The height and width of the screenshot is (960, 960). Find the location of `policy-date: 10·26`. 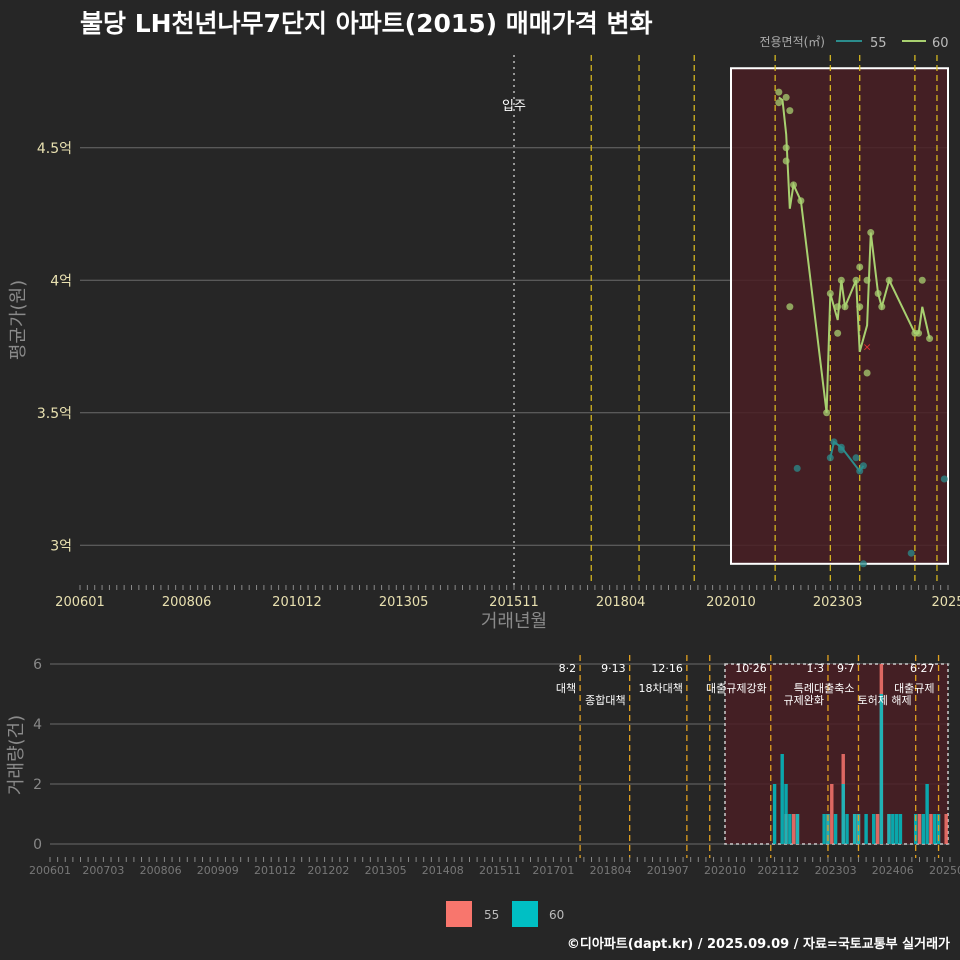

policy-date: 10·26 is located at coordinates (751, 668).